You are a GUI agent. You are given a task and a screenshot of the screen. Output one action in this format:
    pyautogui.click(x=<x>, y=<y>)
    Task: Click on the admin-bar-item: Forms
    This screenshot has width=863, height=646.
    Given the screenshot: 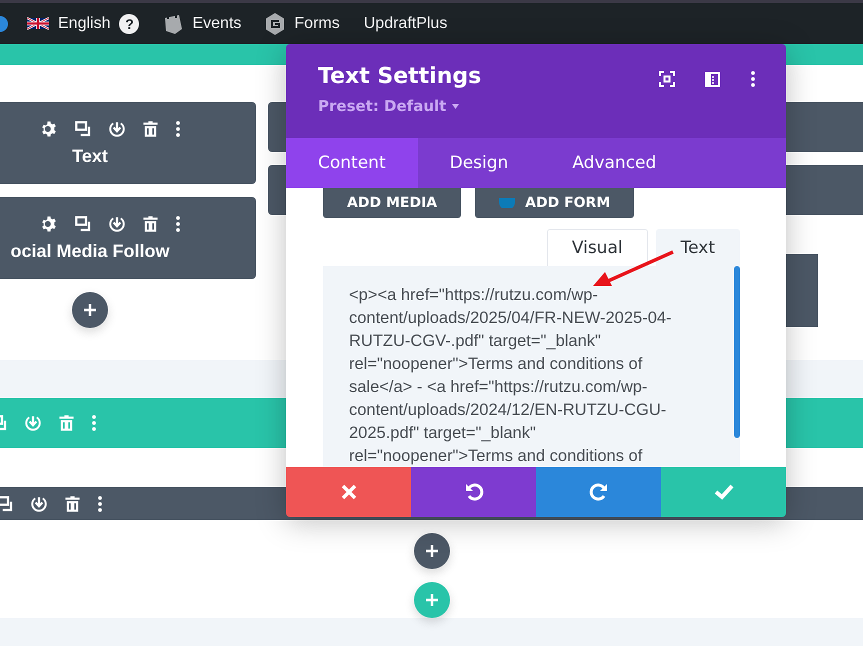 What is the action you would take?
    pyautogui.click(x=317, y=23)
    